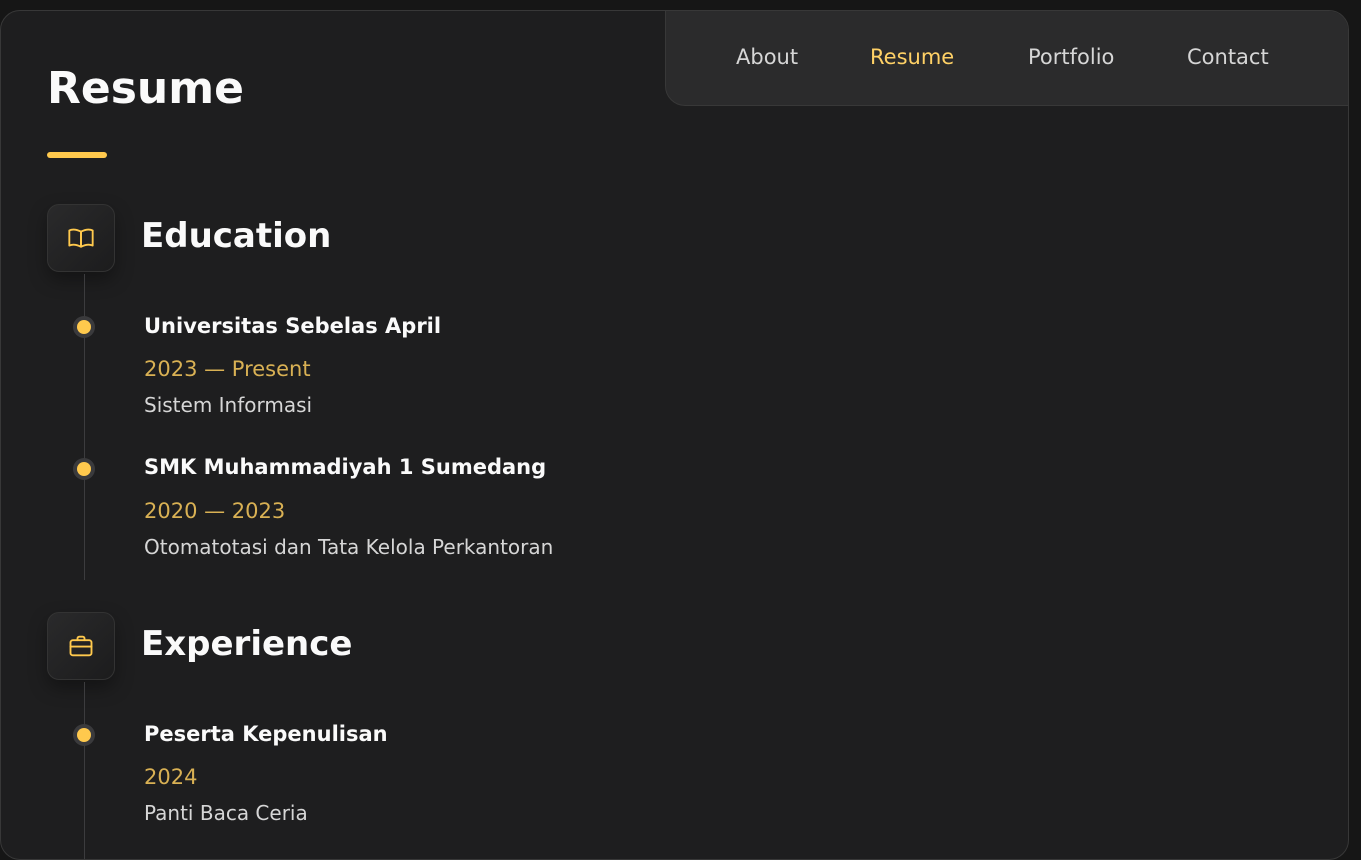 The height and width of the screenshot is (860, 1361). What do you see at coordinates (266, 734) in the screenshot?
I see `experience-item-title: Peserta Kepenulisan` at bounding box center [266, 734].